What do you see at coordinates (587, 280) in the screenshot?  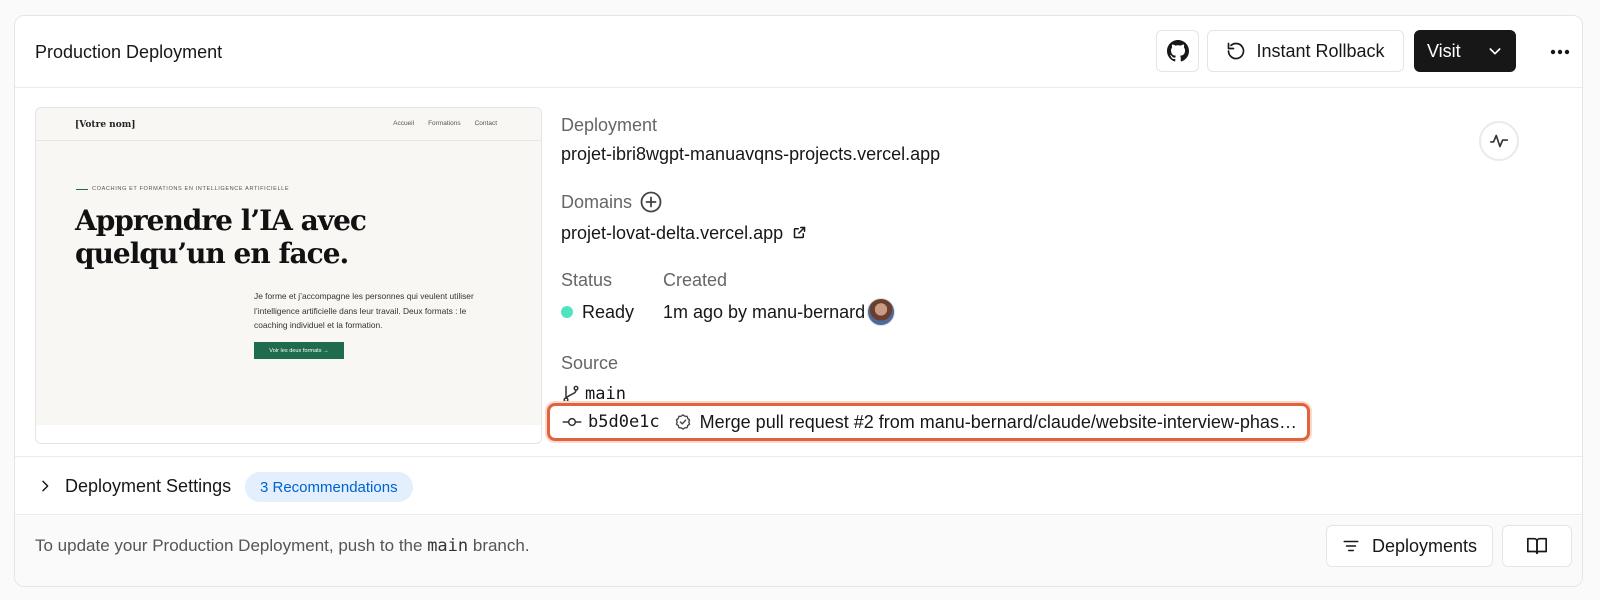 I see `status-label: Status` at bounding box center [587, 280].